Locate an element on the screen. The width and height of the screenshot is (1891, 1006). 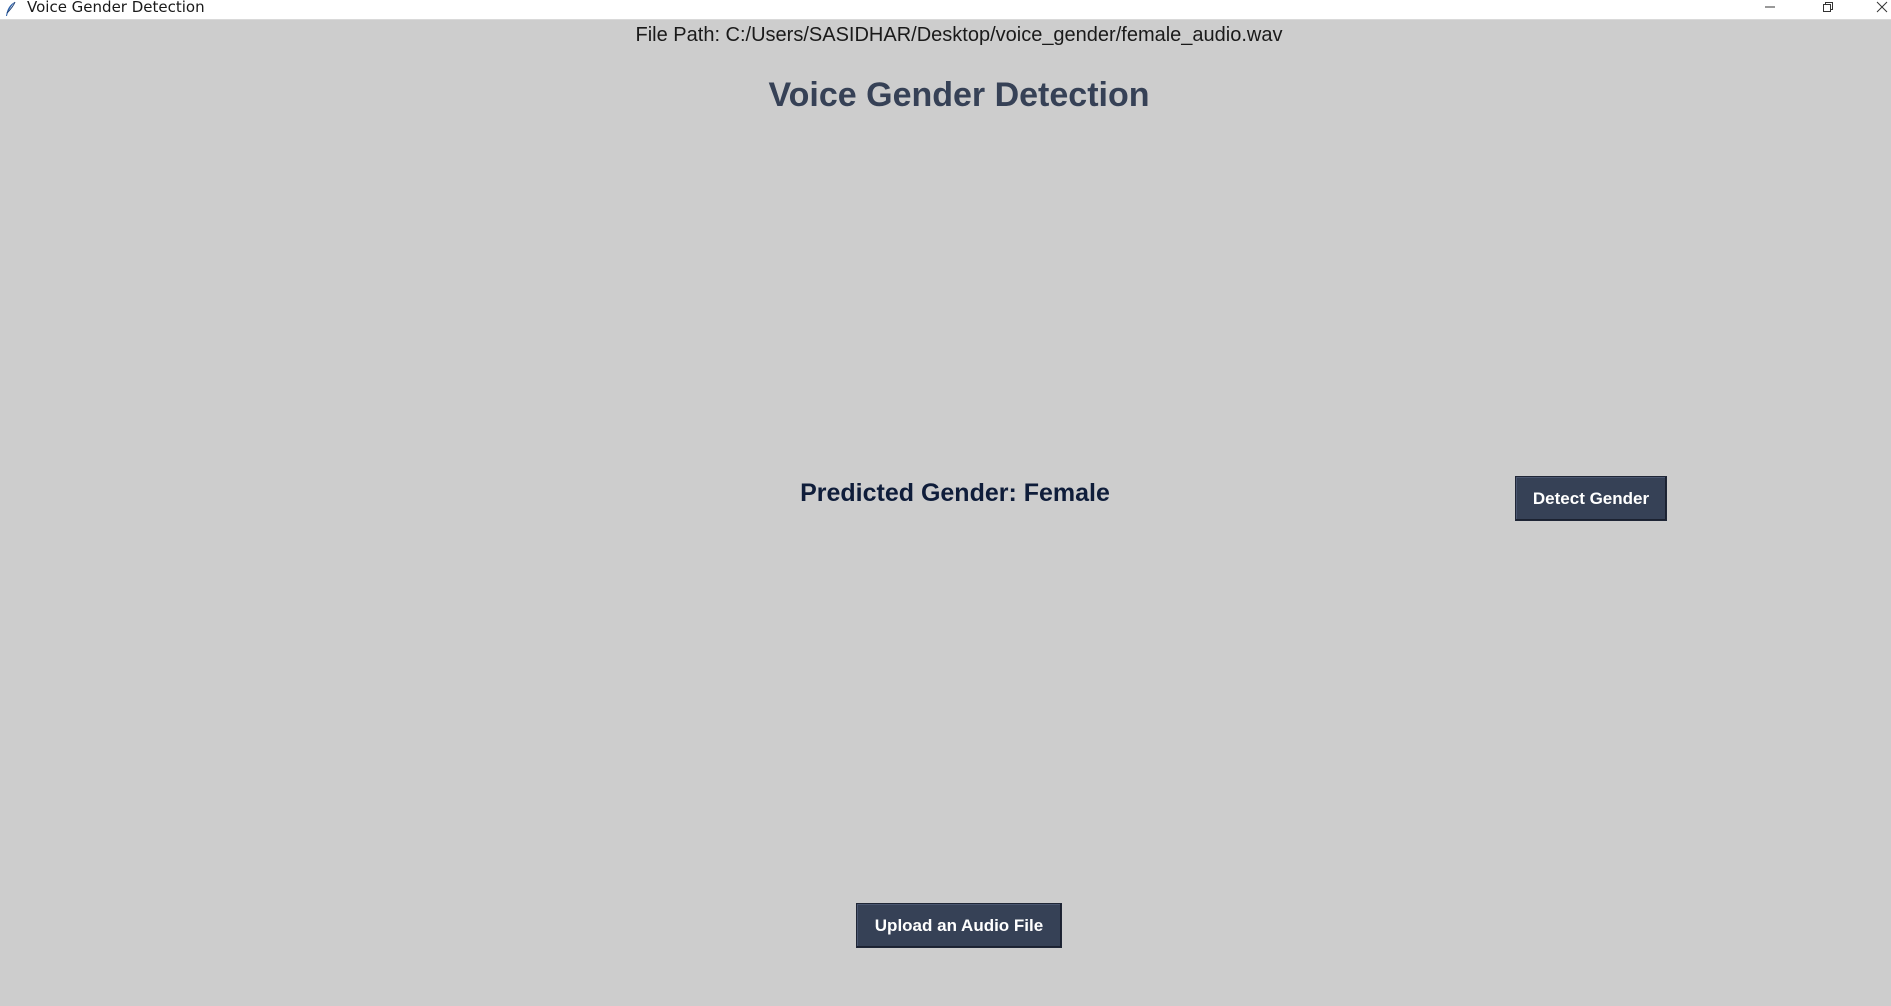
window-title: Voice Gender Detection is located at coordinates (116, 8).